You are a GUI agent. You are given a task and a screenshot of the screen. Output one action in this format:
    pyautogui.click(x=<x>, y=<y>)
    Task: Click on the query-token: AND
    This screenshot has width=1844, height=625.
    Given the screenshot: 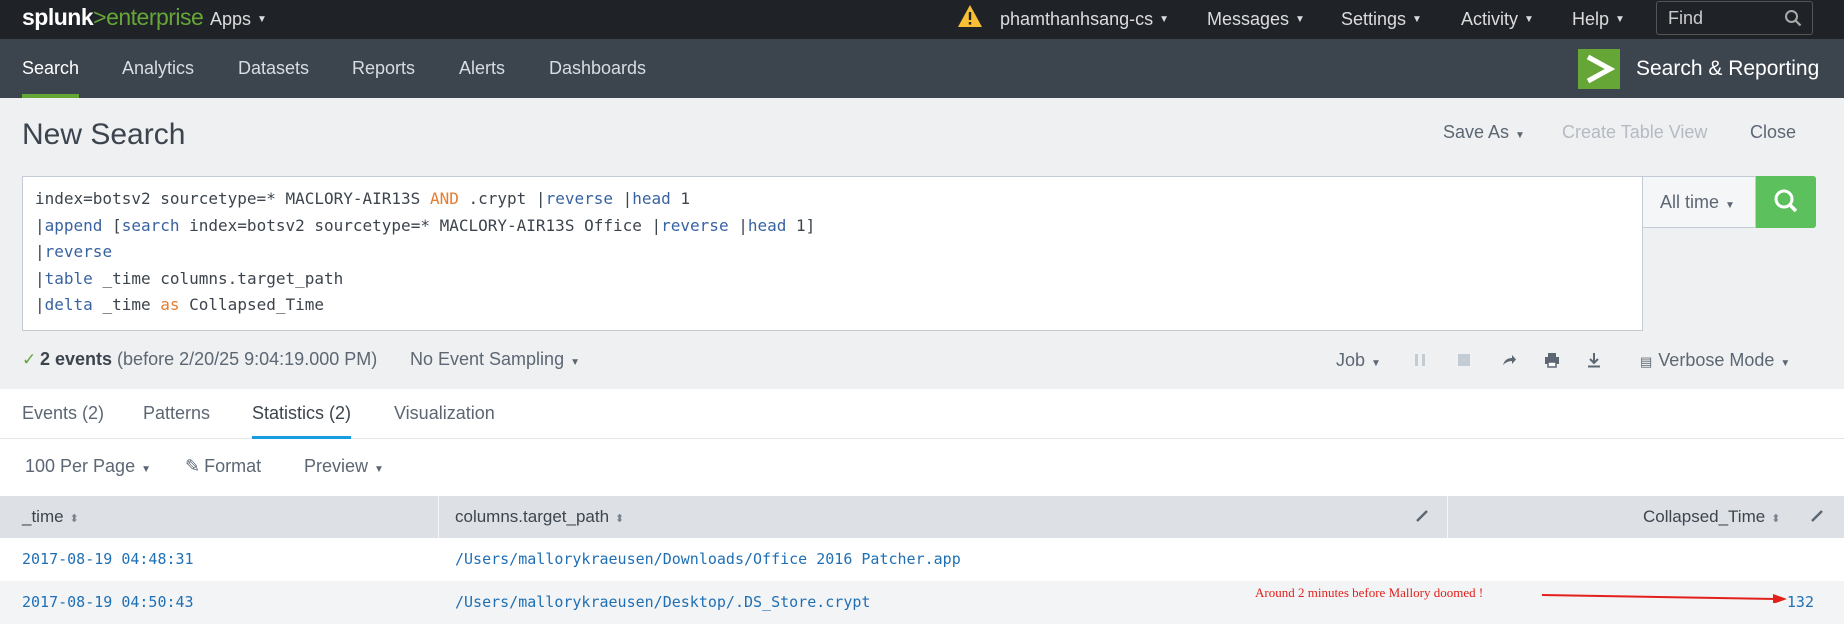 What is the action you would take?
    pyautogui.click(x=444, y=198)
    